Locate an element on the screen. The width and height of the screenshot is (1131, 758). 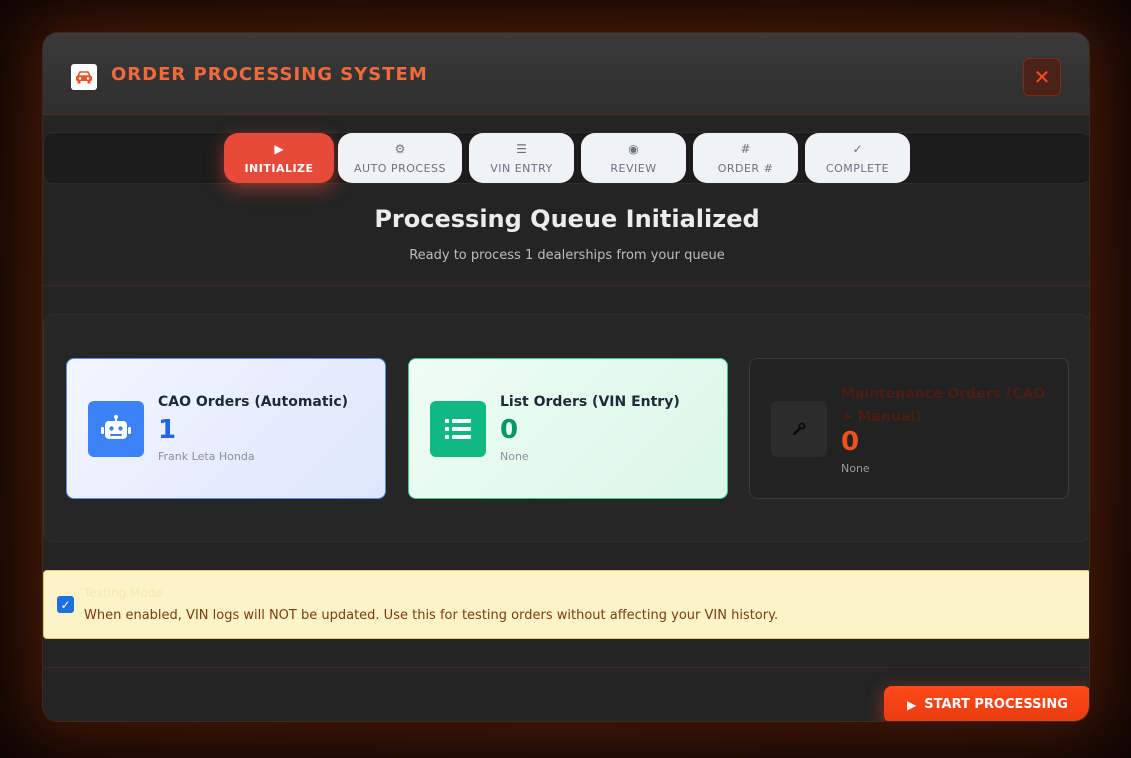
card-title: CAO Orders (Automatic) is located at coordinates (253, 402).